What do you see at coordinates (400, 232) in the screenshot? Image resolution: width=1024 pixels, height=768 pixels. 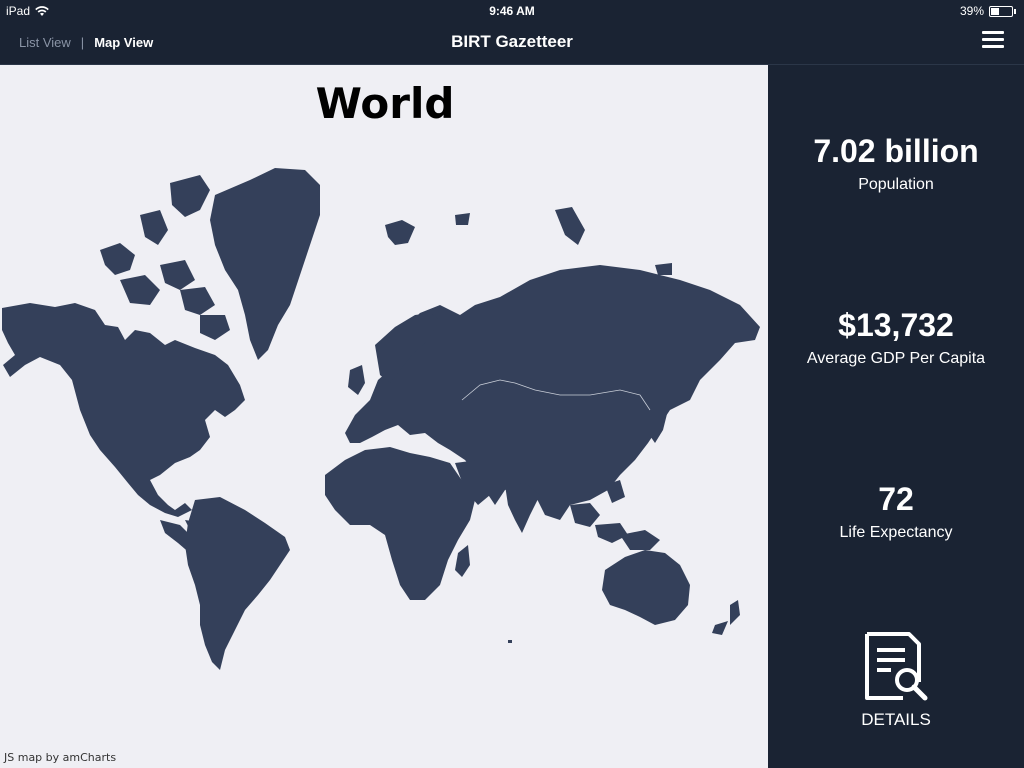 I see `iceland` at bounding box center [400, 232].